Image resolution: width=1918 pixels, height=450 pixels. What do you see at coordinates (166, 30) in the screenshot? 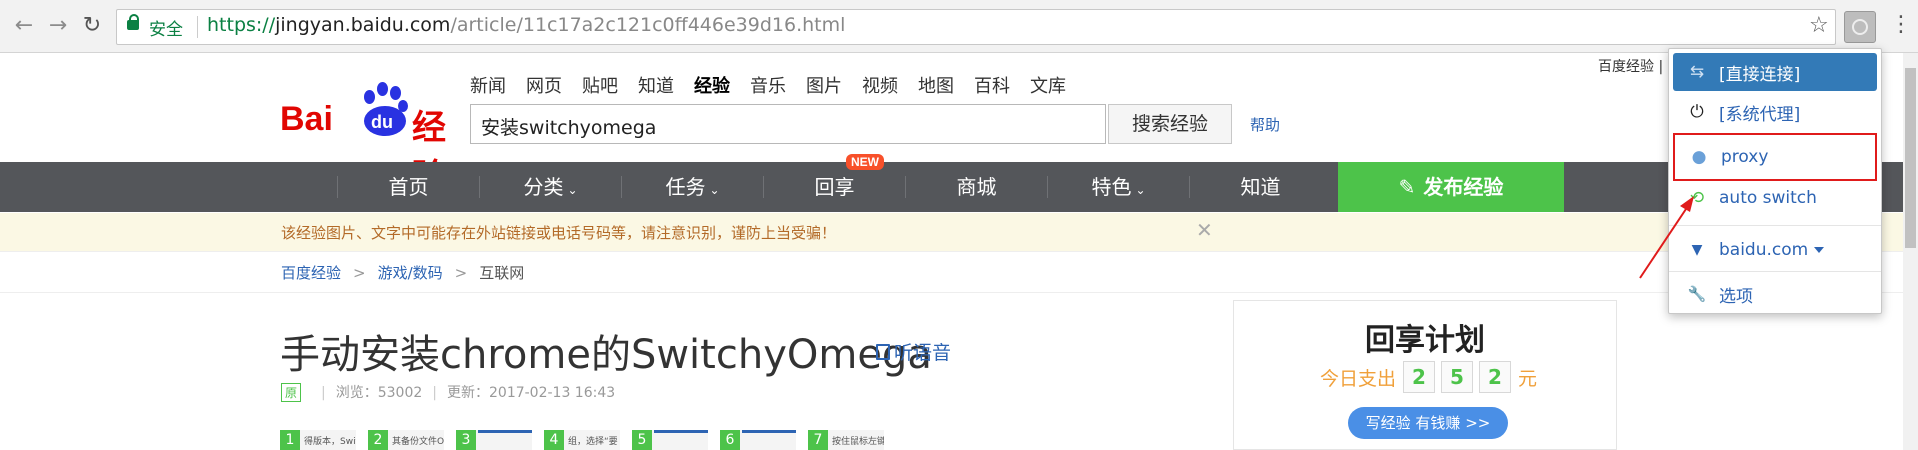
I see `secure-label: 安全` at bounding box center [166, 30].